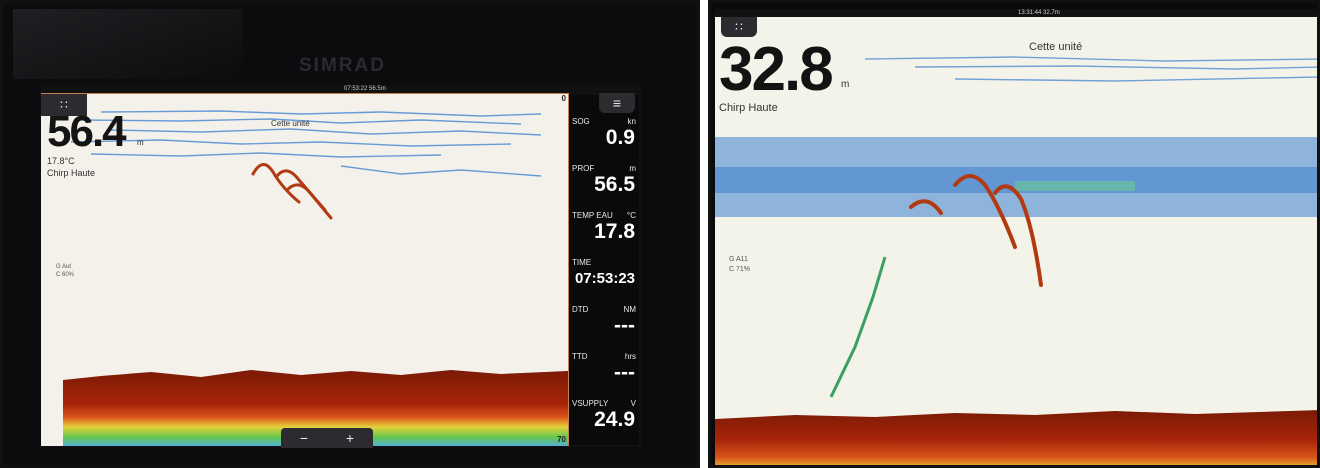 This screenshot has height=468, width=1320. I want to click on gain-auto: G A11, so click(738, 259).